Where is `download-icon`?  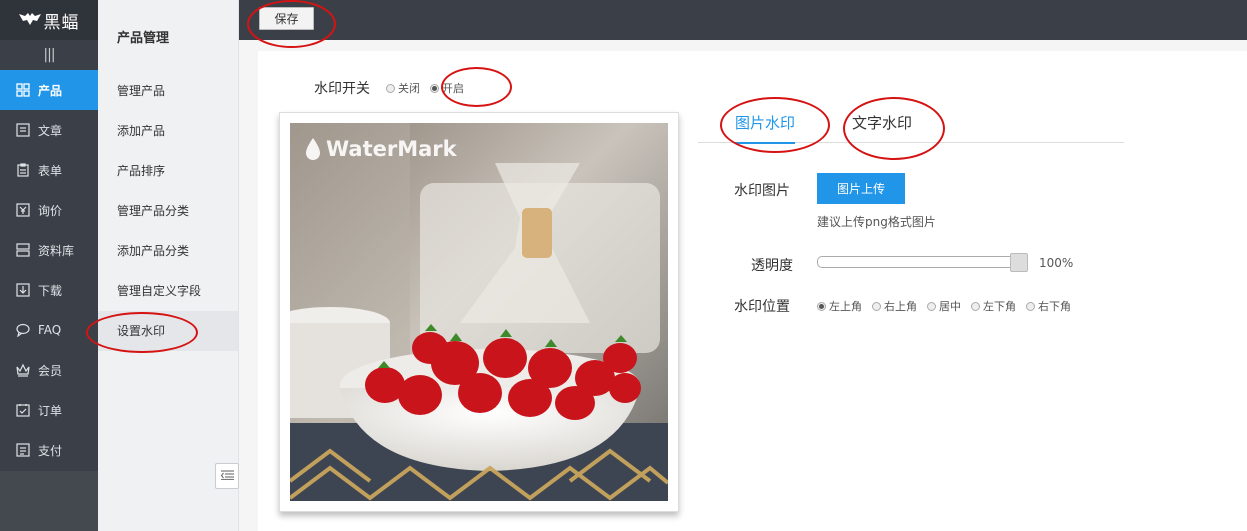 download-icon is located at coordinates (23, 290).